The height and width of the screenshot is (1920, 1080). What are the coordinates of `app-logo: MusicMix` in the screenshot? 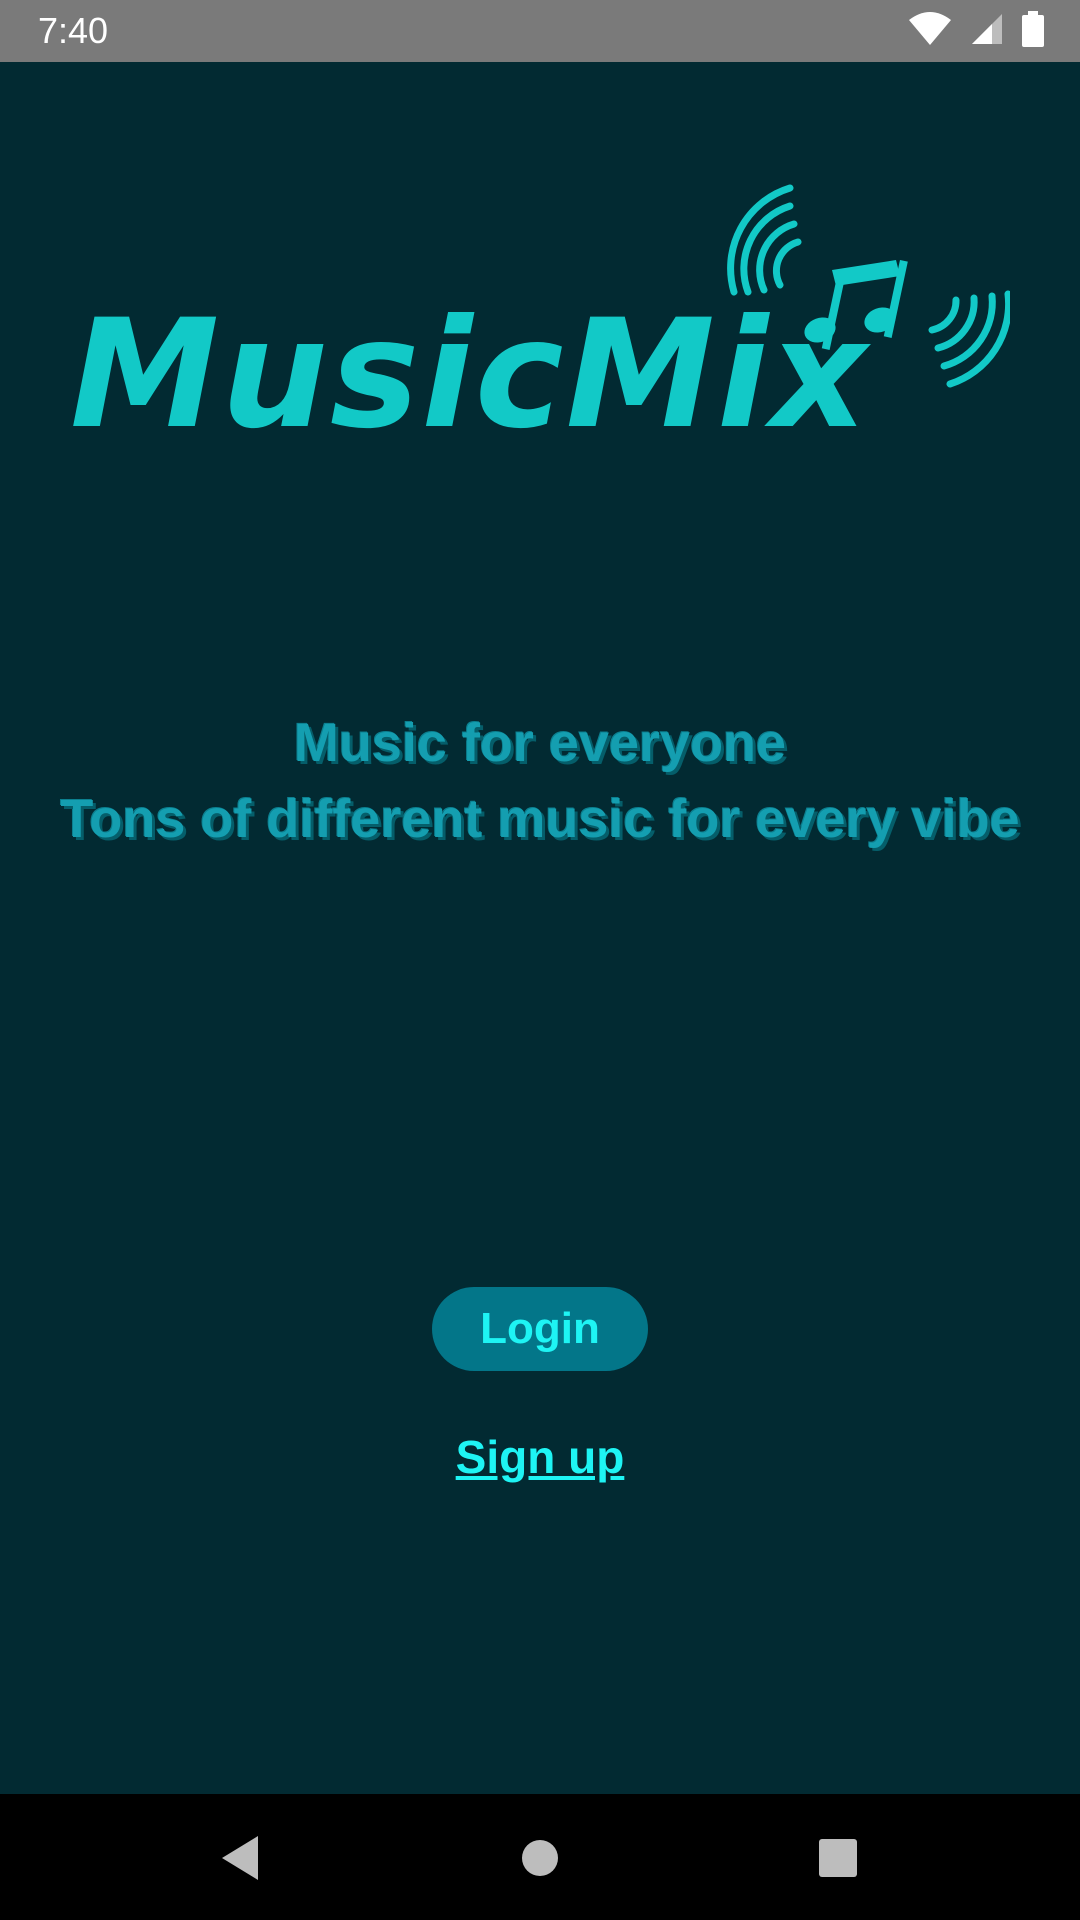 It's located at (536, 330).